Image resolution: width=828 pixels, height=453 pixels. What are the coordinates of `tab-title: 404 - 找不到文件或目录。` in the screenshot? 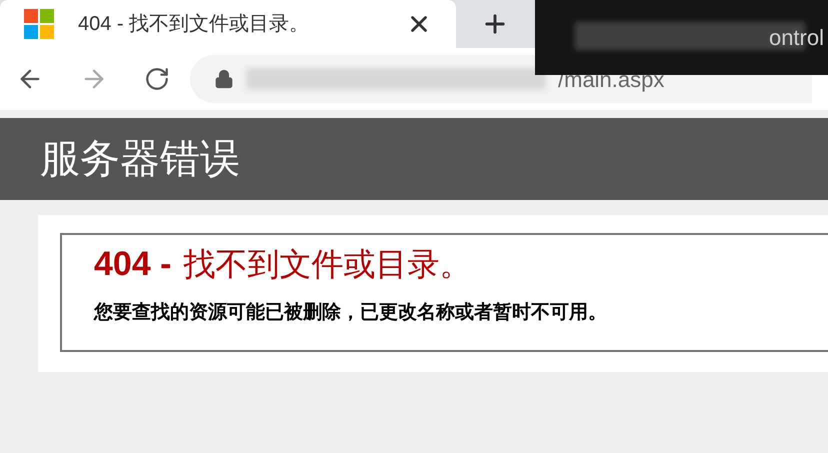 It's located at (194, 24).